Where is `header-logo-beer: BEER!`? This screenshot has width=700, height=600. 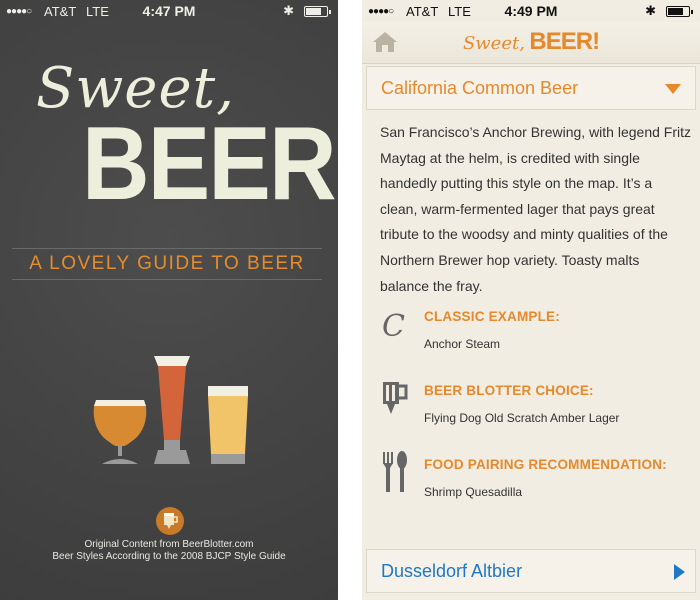 header-logo-beer: BEER! is located at coordinates (564, 41).